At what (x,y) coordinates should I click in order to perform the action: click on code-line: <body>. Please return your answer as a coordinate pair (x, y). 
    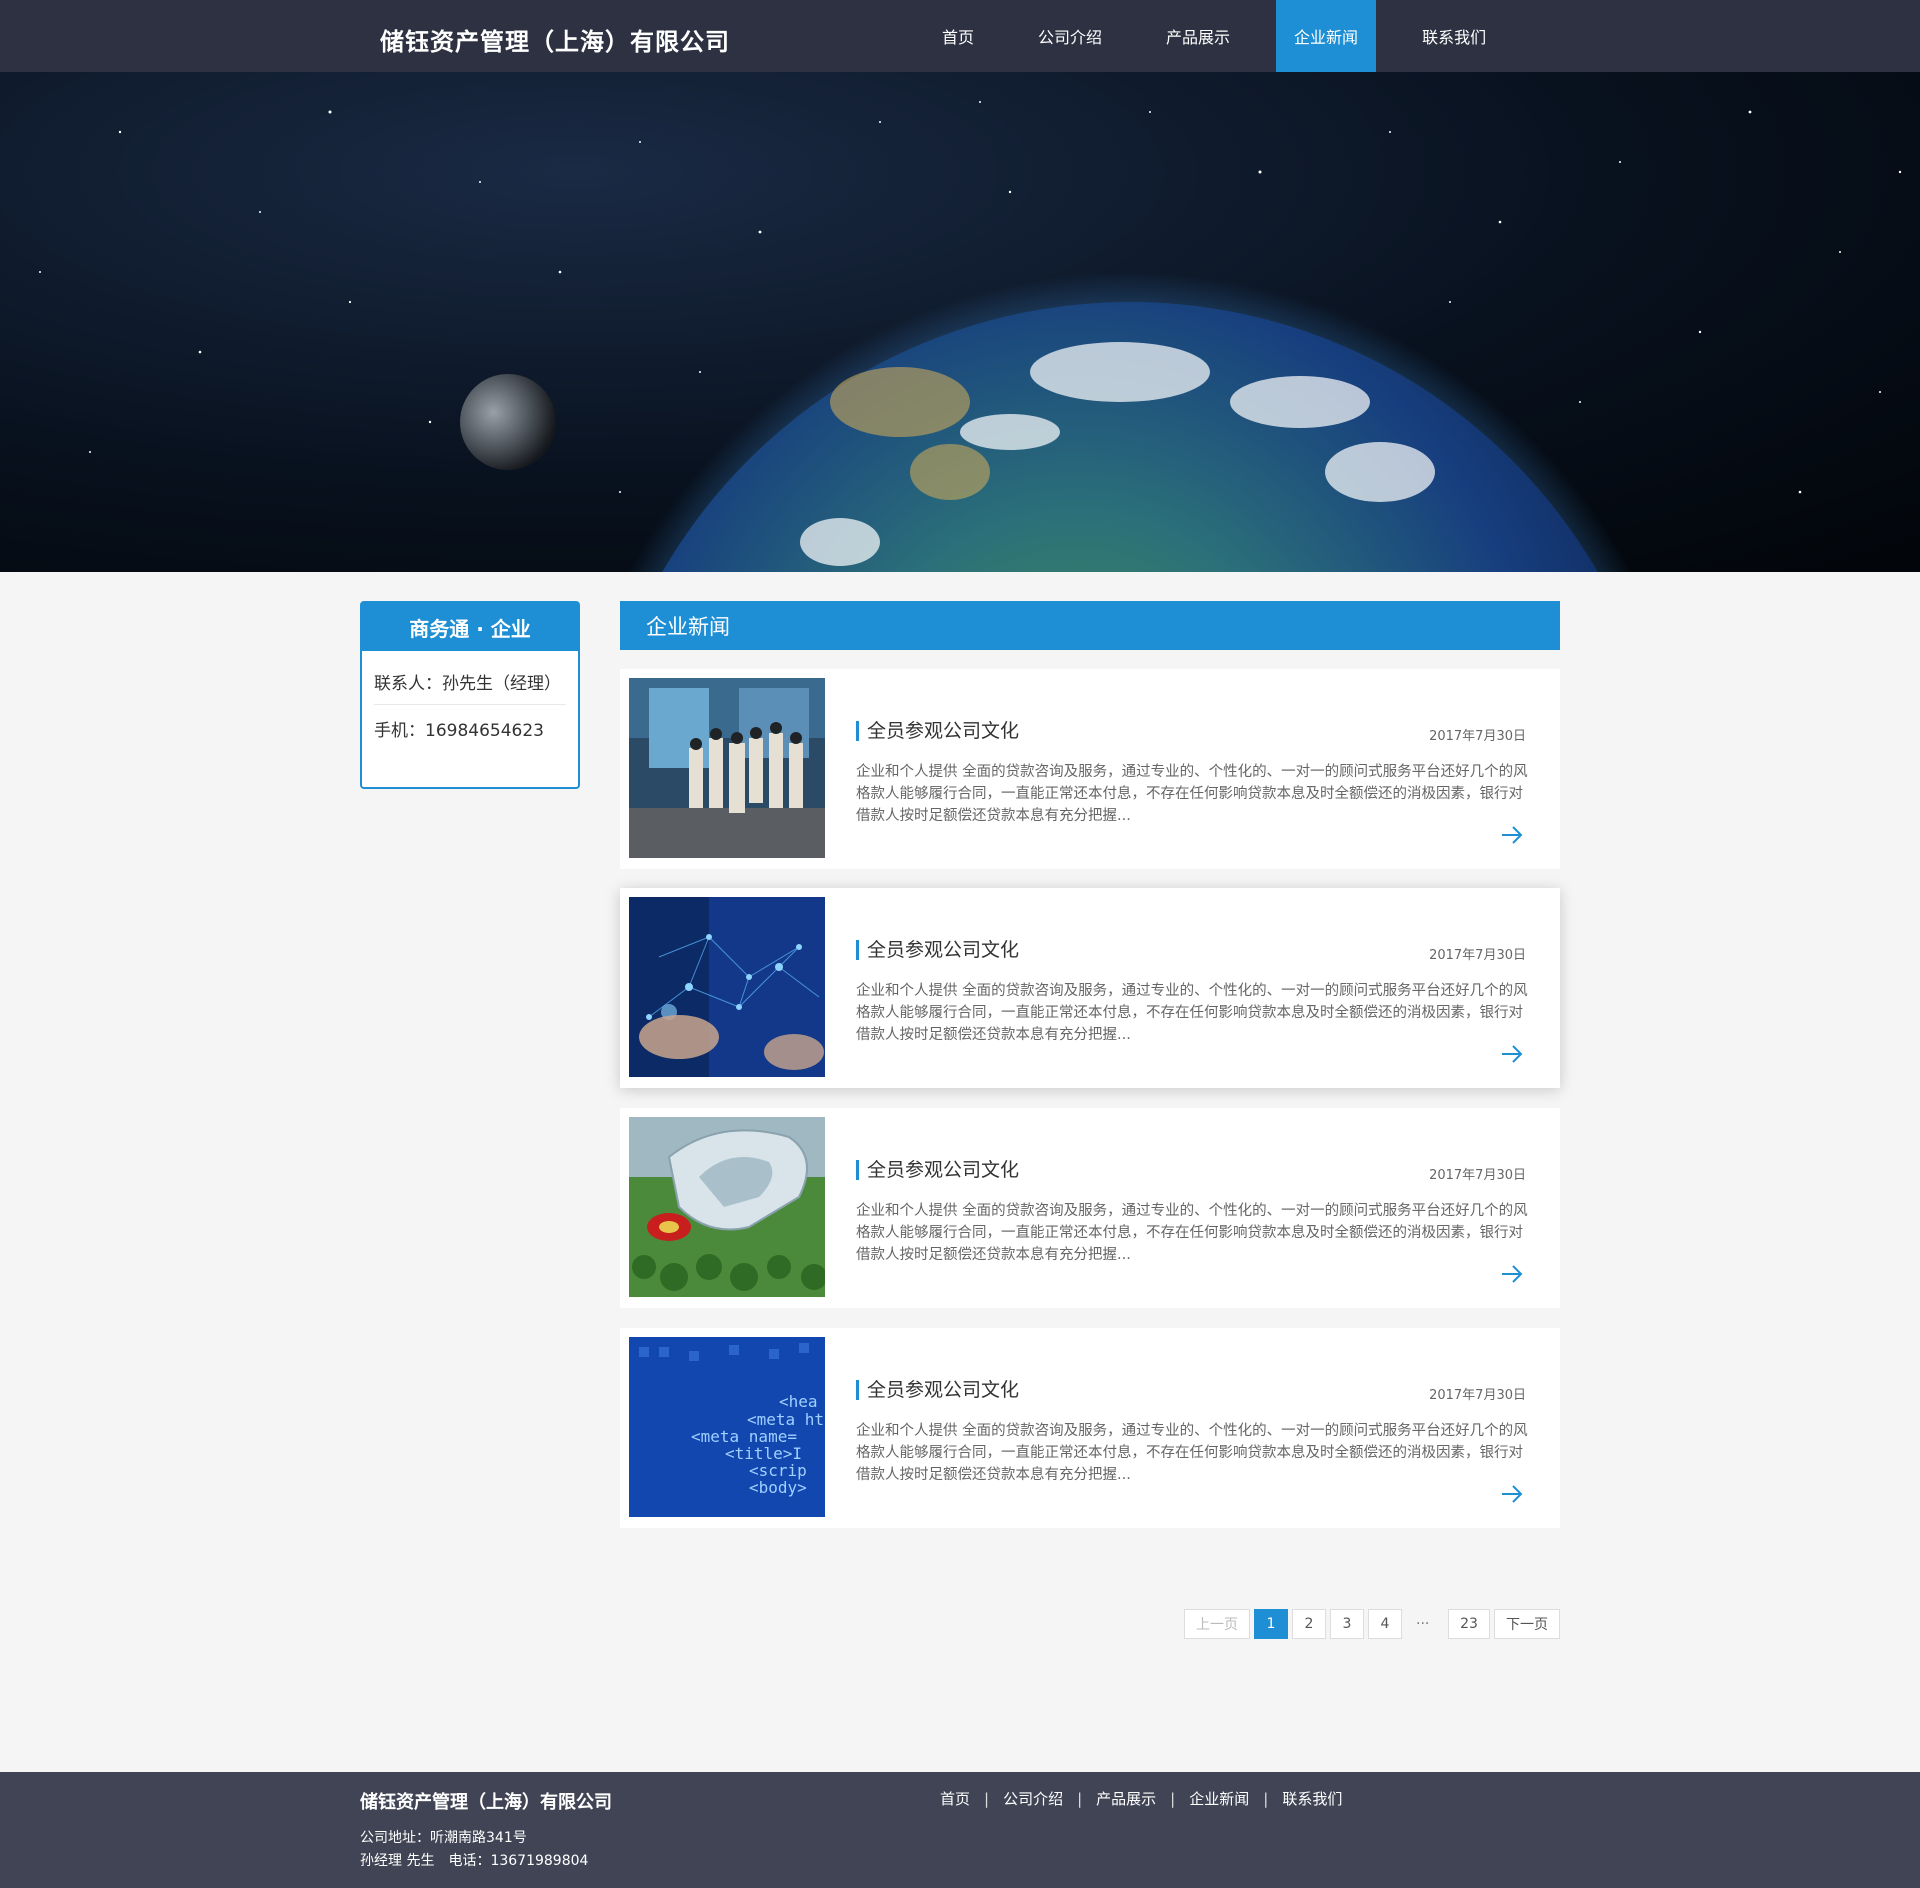
    Looking at the image, I should click on (778, 1487).